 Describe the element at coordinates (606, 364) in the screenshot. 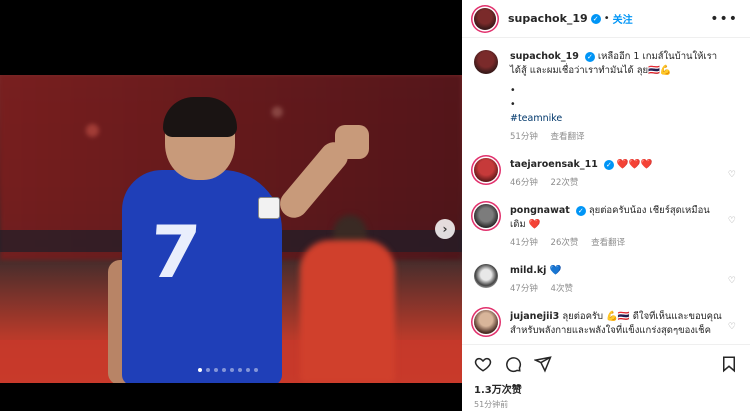

I see `action-bar` at that location.